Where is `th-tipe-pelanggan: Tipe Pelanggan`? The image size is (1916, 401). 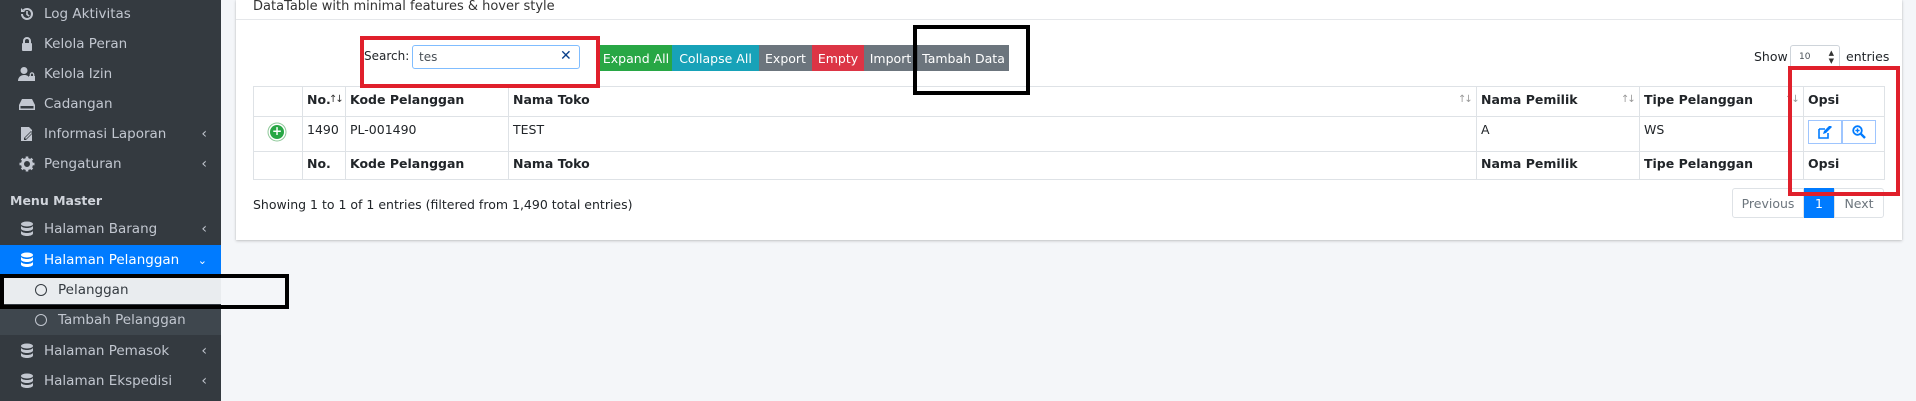
th-tipe-pelanggan: Tipe Pelanggan is located at coordinates (1698, 99).